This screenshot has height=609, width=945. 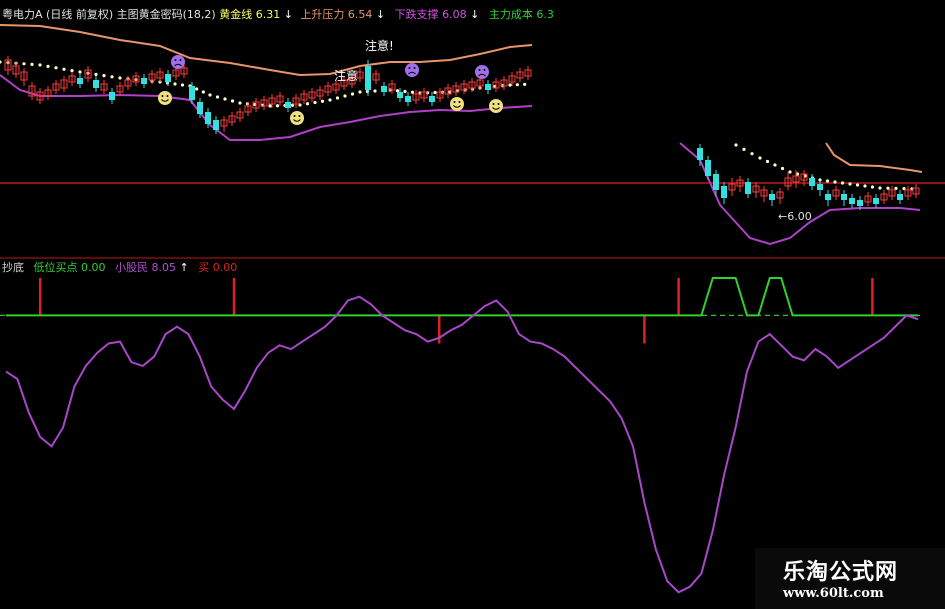 What do you see at coordinates (218, 267) in the screenshot?
I see `buy-value: 买 0.00` at bounding box center [218, 267].